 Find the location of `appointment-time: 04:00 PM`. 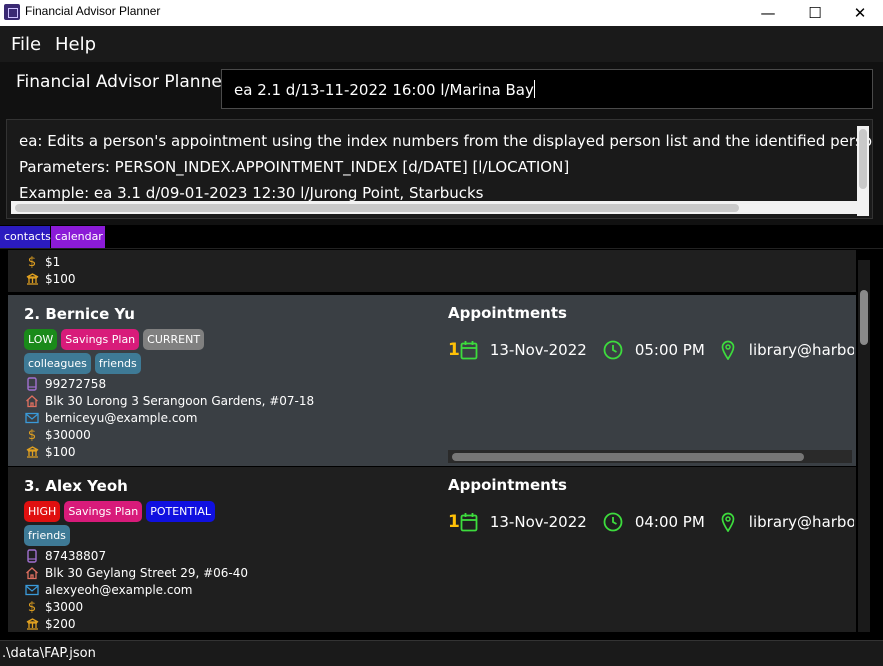

appointment-time: 04:00 PM is located at coordinates (669, 522).